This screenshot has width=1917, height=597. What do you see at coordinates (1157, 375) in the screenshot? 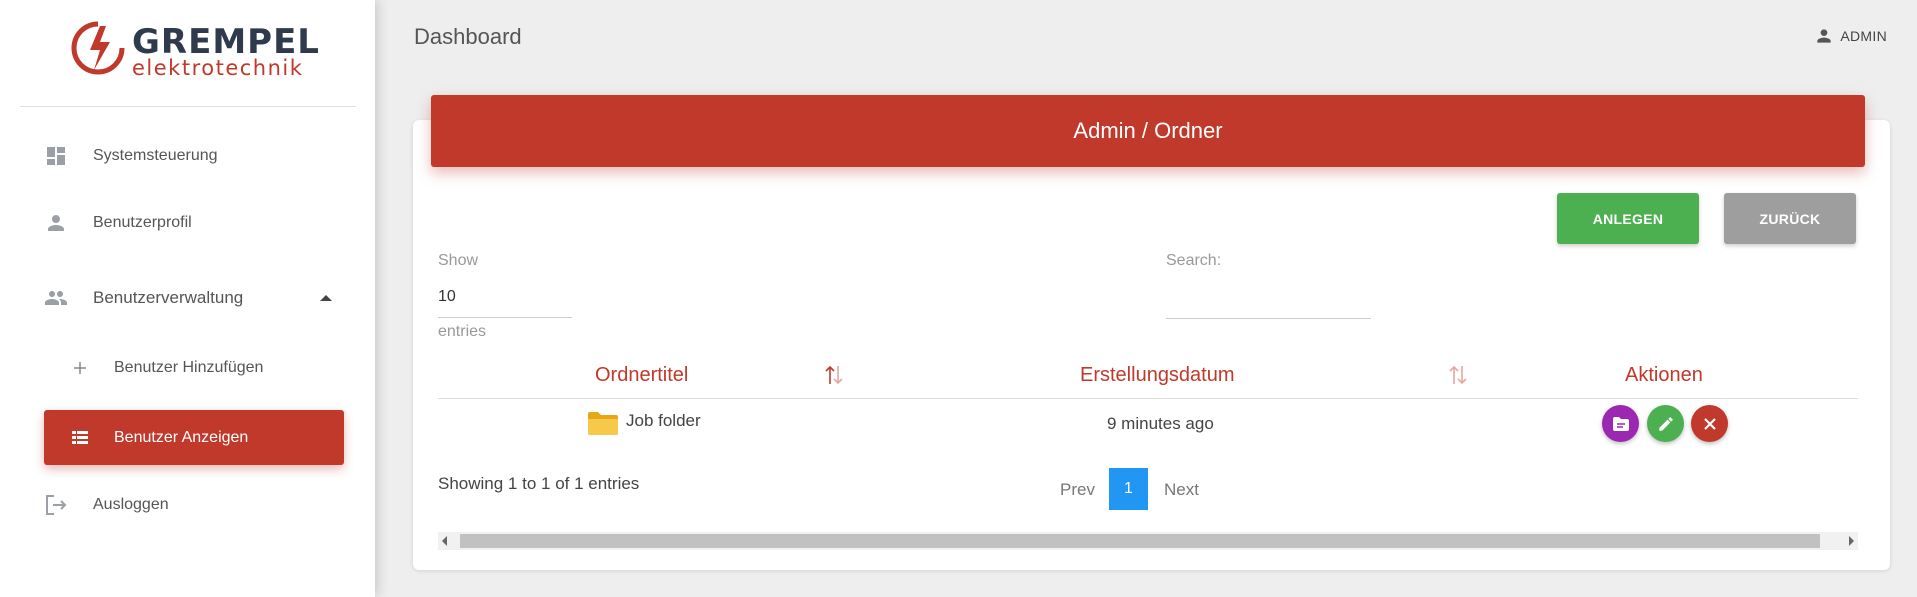
I see `column-header-erstellungsdatum: Erstellungsdatum` at bounding box center [1157, 375].